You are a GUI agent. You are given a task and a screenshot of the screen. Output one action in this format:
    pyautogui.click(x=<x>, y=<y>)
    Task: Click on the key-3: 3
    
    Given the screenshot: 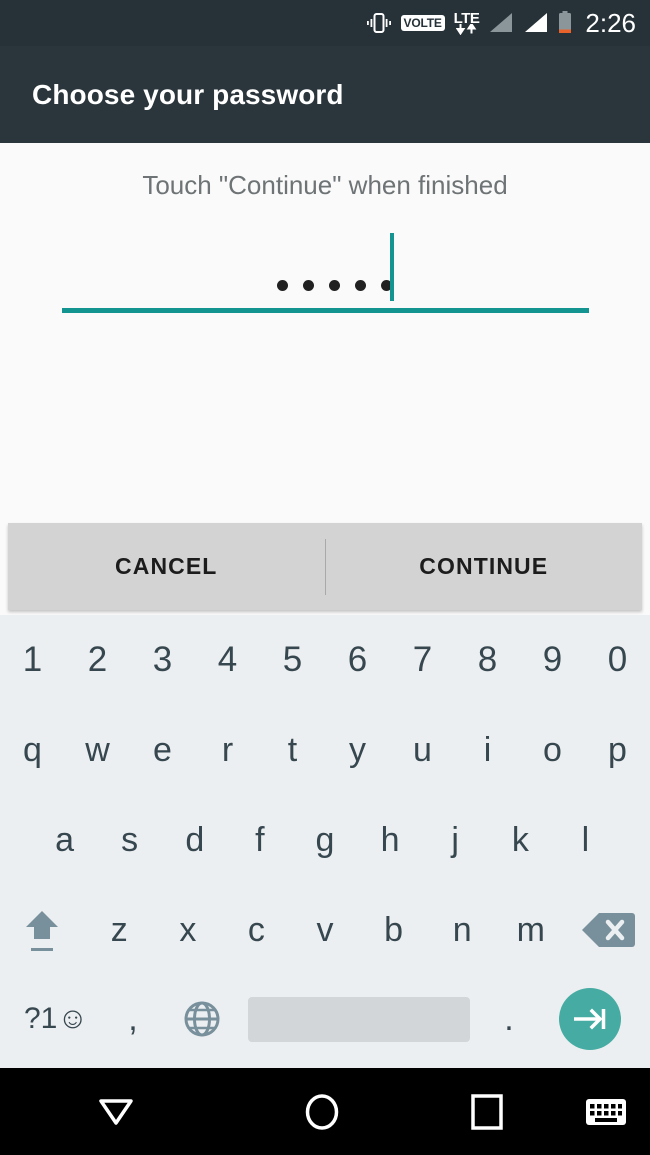 What is the action you would take?
    pyautogui.click(x=162, y=660)
    